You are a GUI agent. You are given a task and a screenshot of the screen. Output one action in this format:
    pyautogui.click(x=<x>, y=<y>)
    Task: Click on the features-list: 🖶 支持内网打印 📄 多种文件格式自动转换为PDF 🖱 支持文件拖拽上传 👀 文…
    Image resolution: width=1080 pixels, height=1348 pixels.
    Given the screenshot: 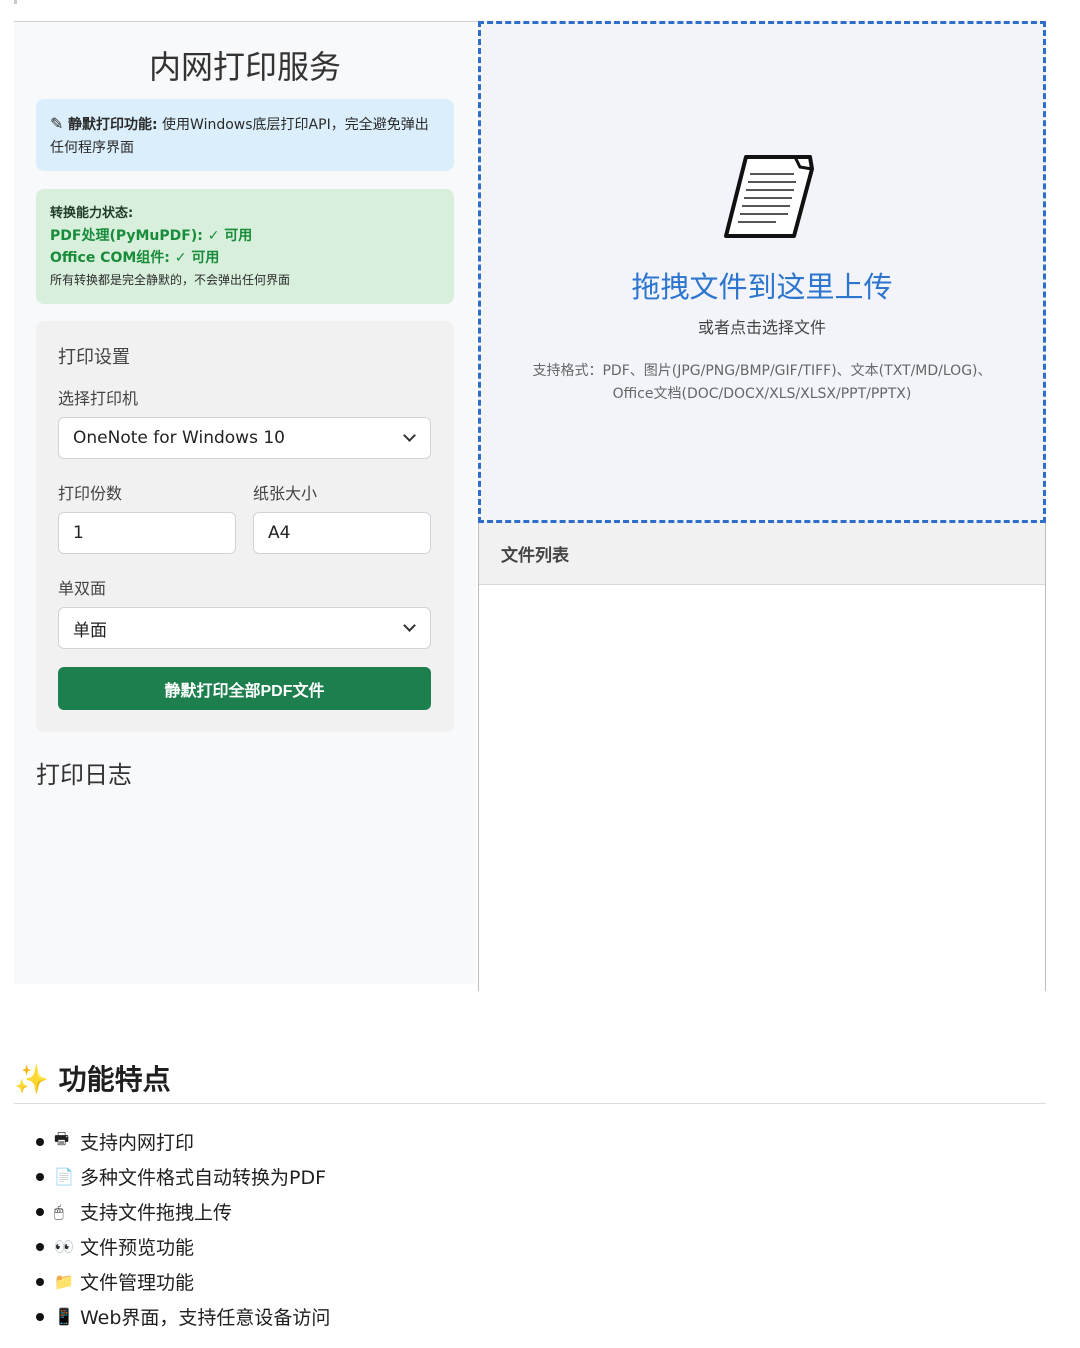 What is the action you would take?
    pyautogui.click(x=183, y=1229)
    